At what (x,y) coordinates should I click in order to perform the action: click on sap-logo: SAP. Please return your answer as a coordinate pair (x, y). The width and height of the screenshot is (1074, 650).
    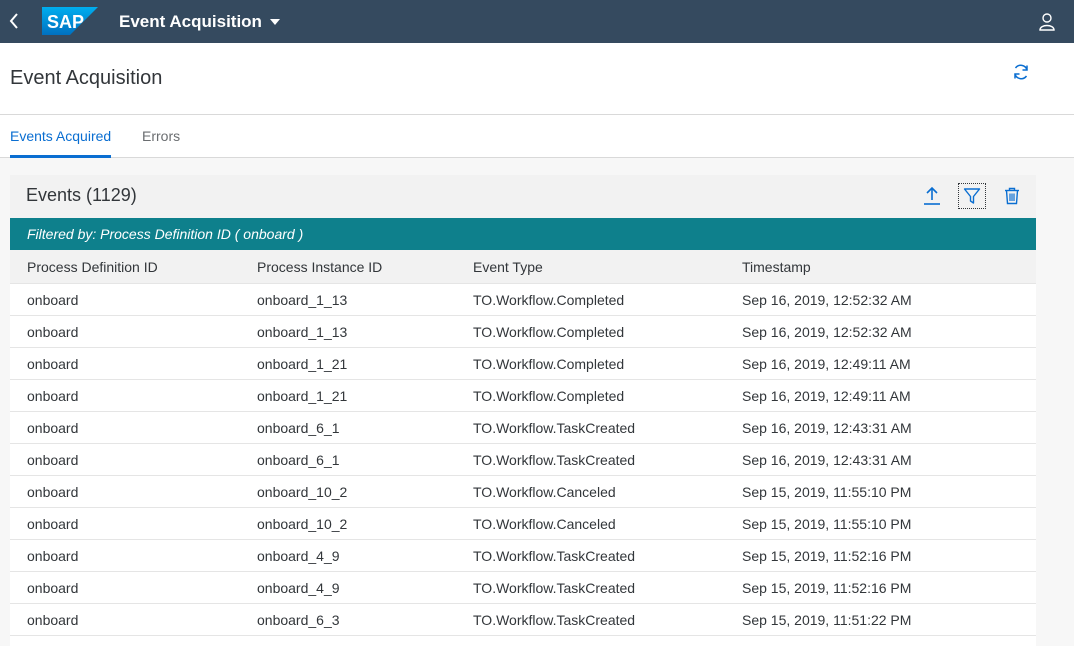
    Looking at the image, I should click on (70, 21).